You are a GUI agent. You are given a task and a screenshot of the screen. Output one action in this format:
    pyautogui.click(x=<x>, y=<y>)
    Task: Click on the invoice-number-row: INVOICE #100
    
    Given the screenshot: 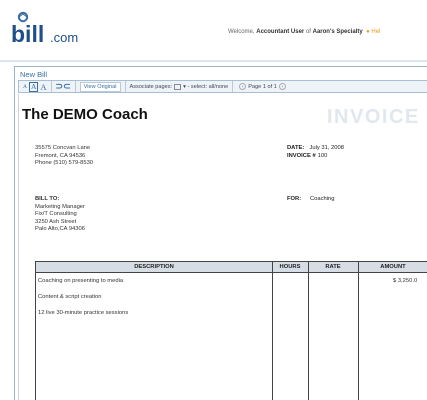 What is the action you would take?
    pyautogui.click(x=315, y=157)
    